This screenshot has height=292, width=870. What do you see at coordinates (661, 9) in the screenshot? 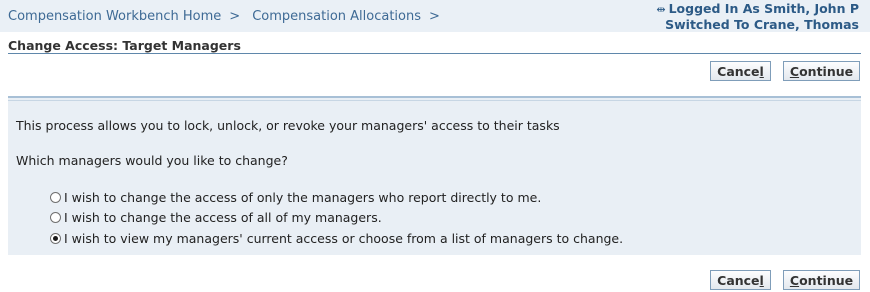
I see `switch-user-icon: ⇹` at bounding box center [661, 9].